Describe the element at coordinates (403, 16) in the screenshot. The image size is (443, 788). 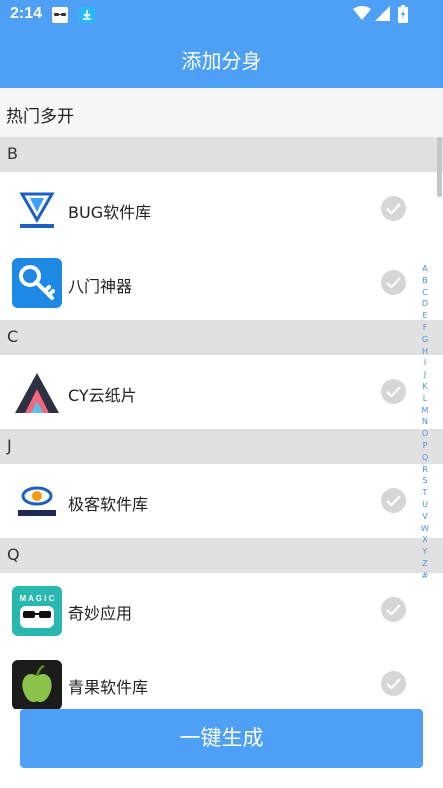
I see `battery-charging-icon` at that location.